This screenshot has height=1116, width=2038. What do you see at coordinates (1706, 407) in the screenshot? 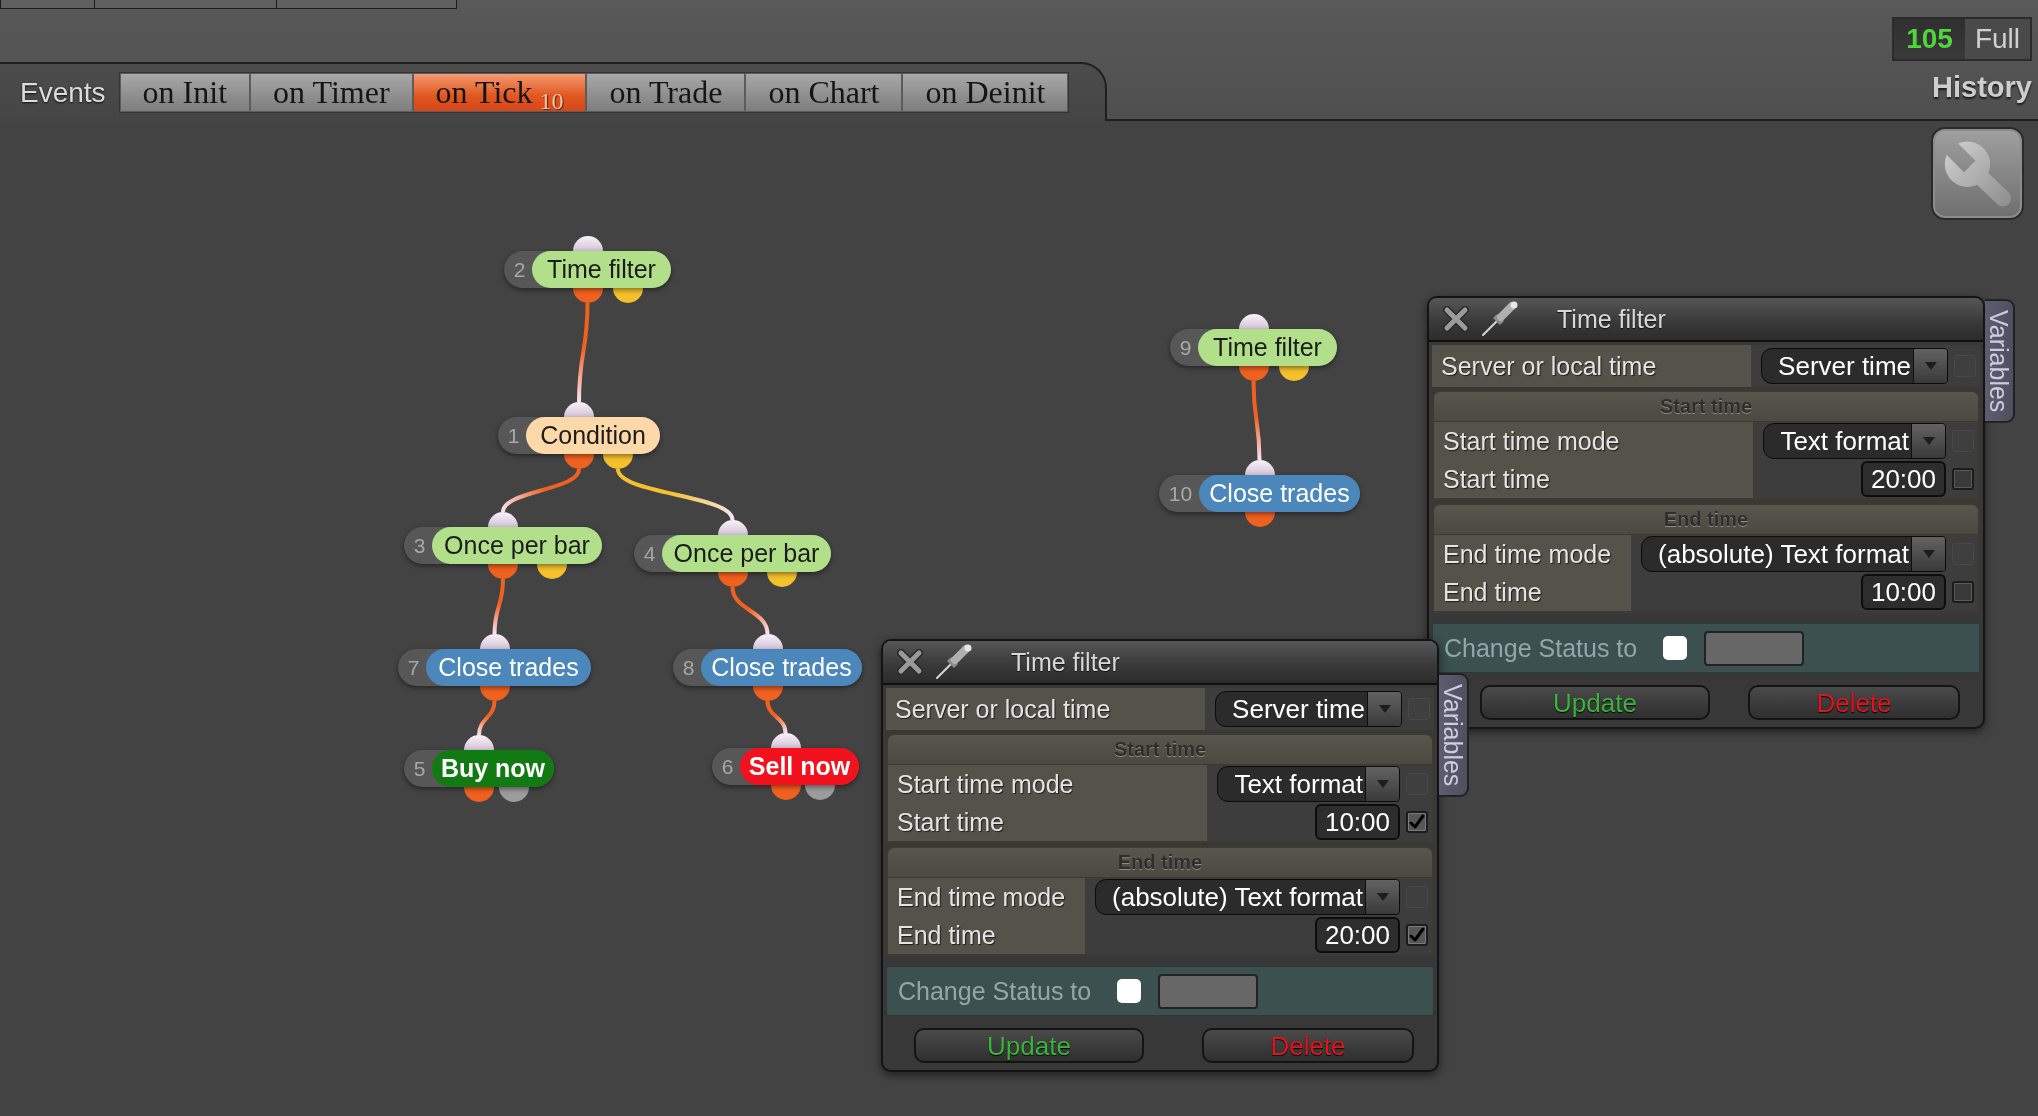
I see `group-header: Start time` at bounding box center [1706, 407].